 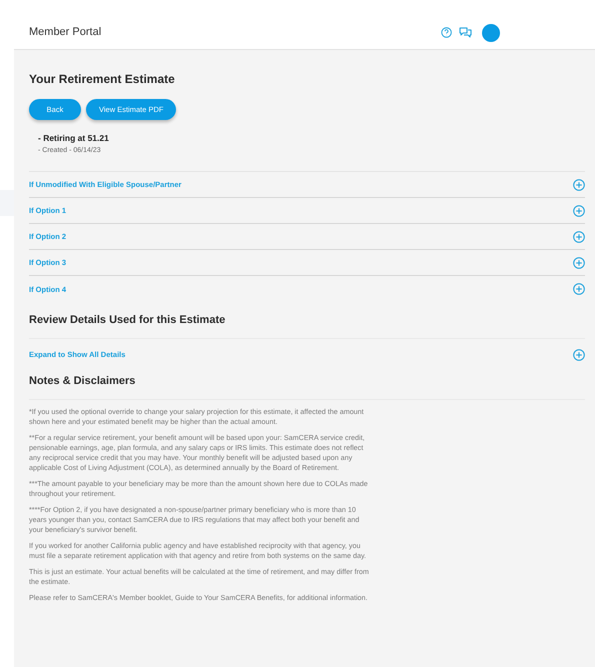 I want to click on retiring-age: - Retiring at 51.21, so click(x=74, y=138).